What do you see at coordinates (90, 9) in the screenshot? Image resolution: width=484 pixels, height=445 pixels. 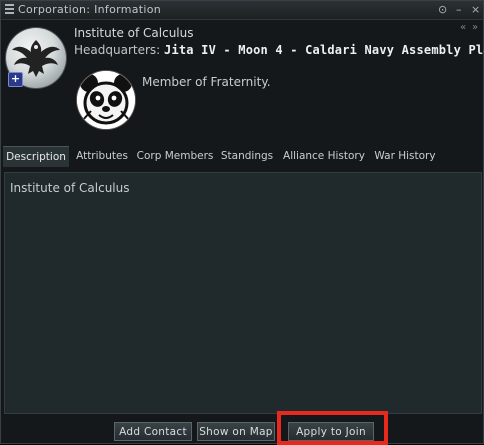 I see `window-title: Corporation: Information` at bounding box center [90, 9].